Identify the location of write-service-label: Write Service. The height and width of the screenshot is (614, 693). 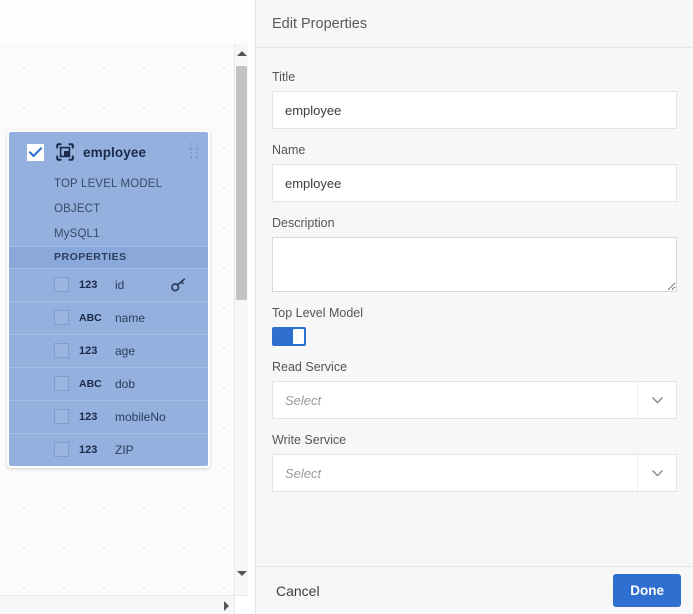
(309, 440).